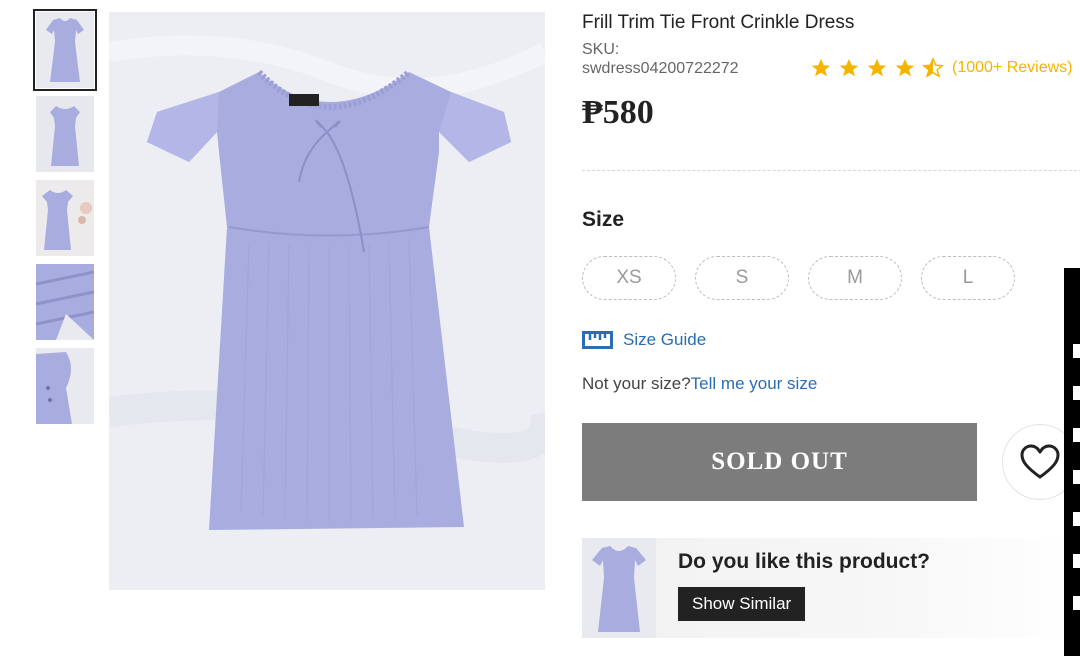 This screenshot has height=656, width=1080. What do you see at coordinates (754, 383) in the screenshot?
I see `tell-me-your-size-link: Tell me your size` at bounding box center [754, 383].